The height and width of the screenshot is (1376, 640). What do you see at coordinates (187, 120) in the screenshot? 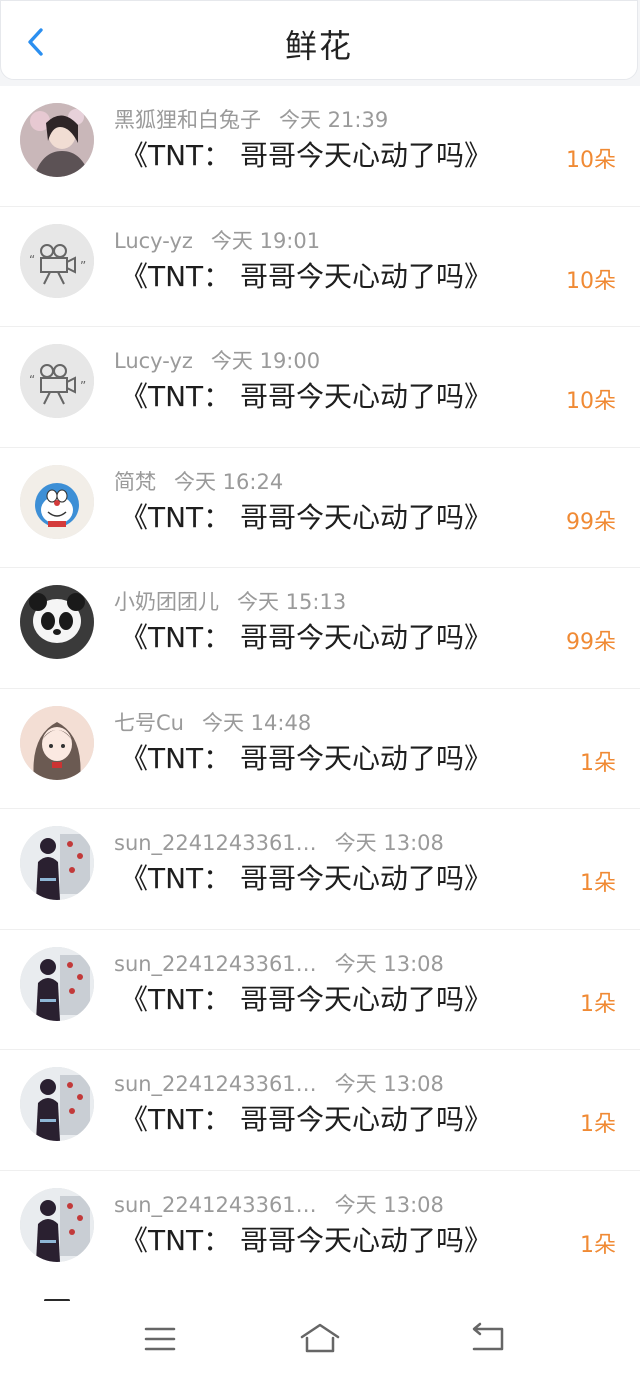
I see `username: 黑狐狸和白兔子` at bounding box center [187, 120].